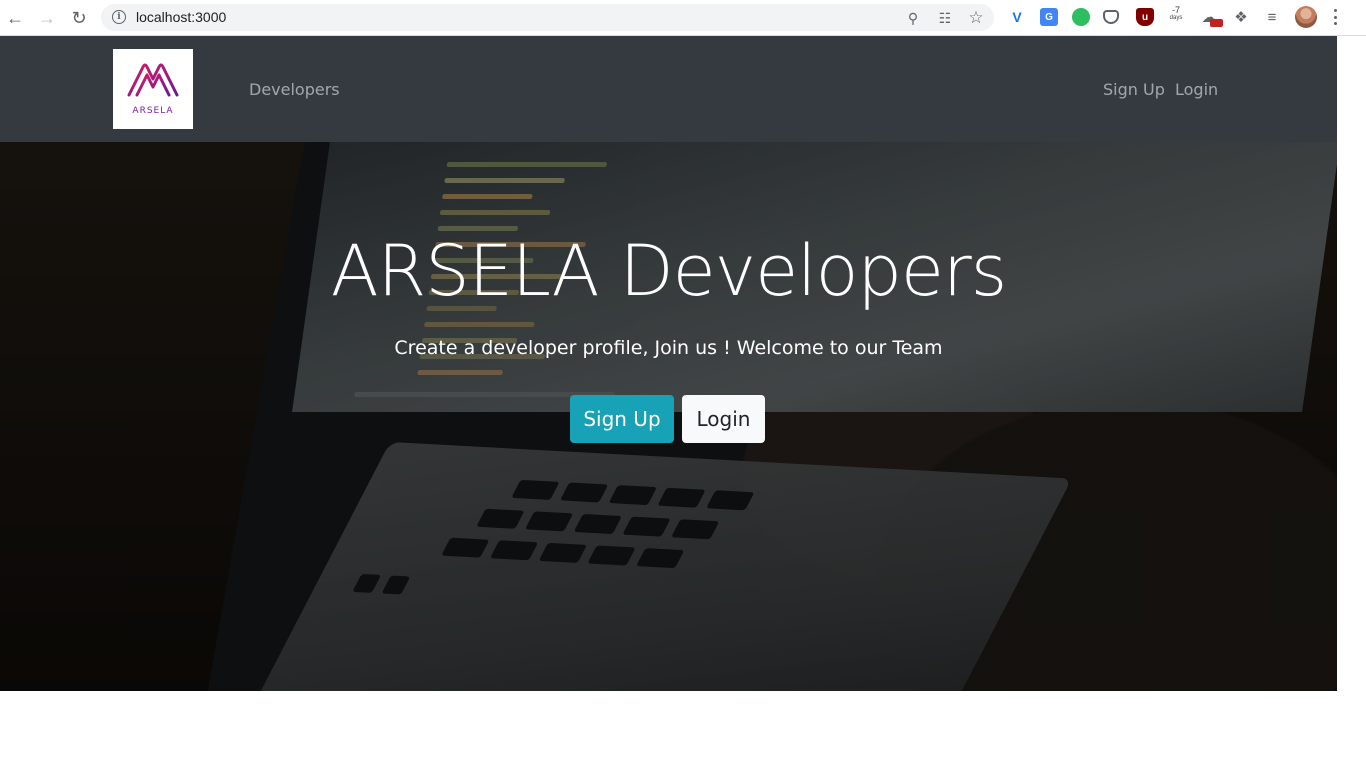 Image resolution: width=1366 pixels, height=768 pixels. What do you see at coordinates (119, 17) in the screenshot?
I see `site-info-icon: i` at bounding box center [119, 17].